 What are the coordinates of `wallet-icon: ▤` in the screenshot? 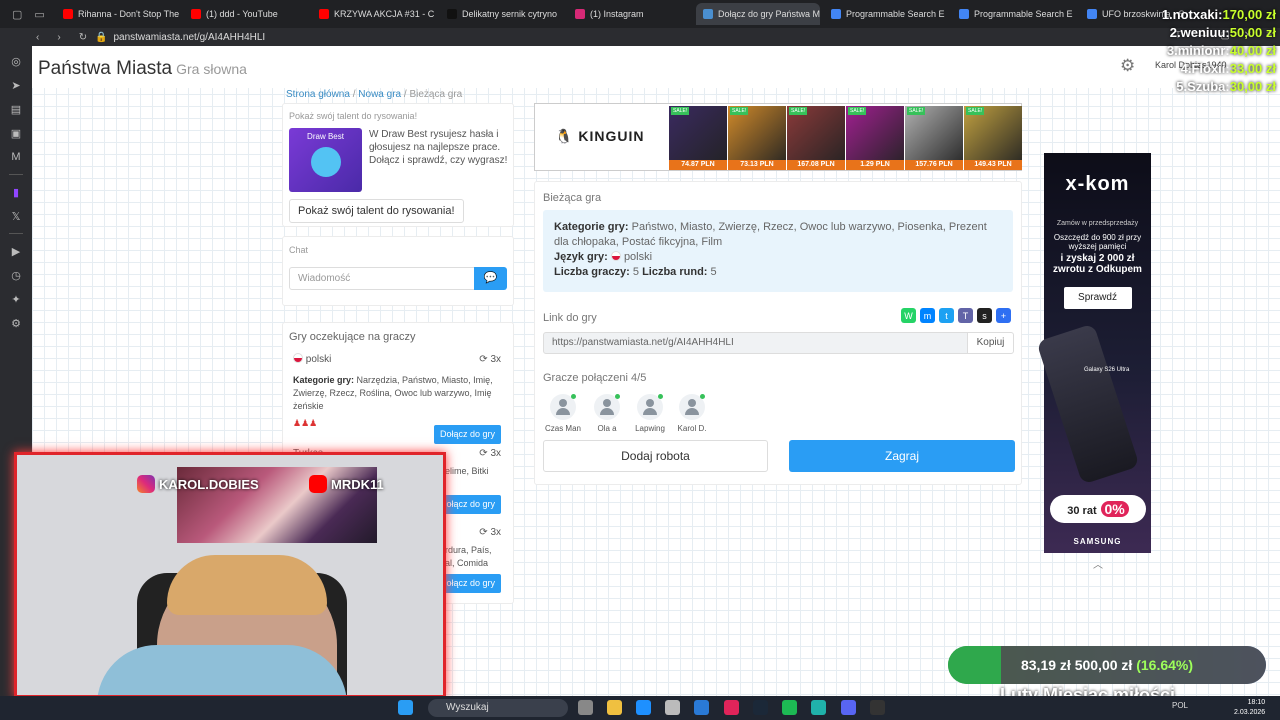 It's located at (16, 109).